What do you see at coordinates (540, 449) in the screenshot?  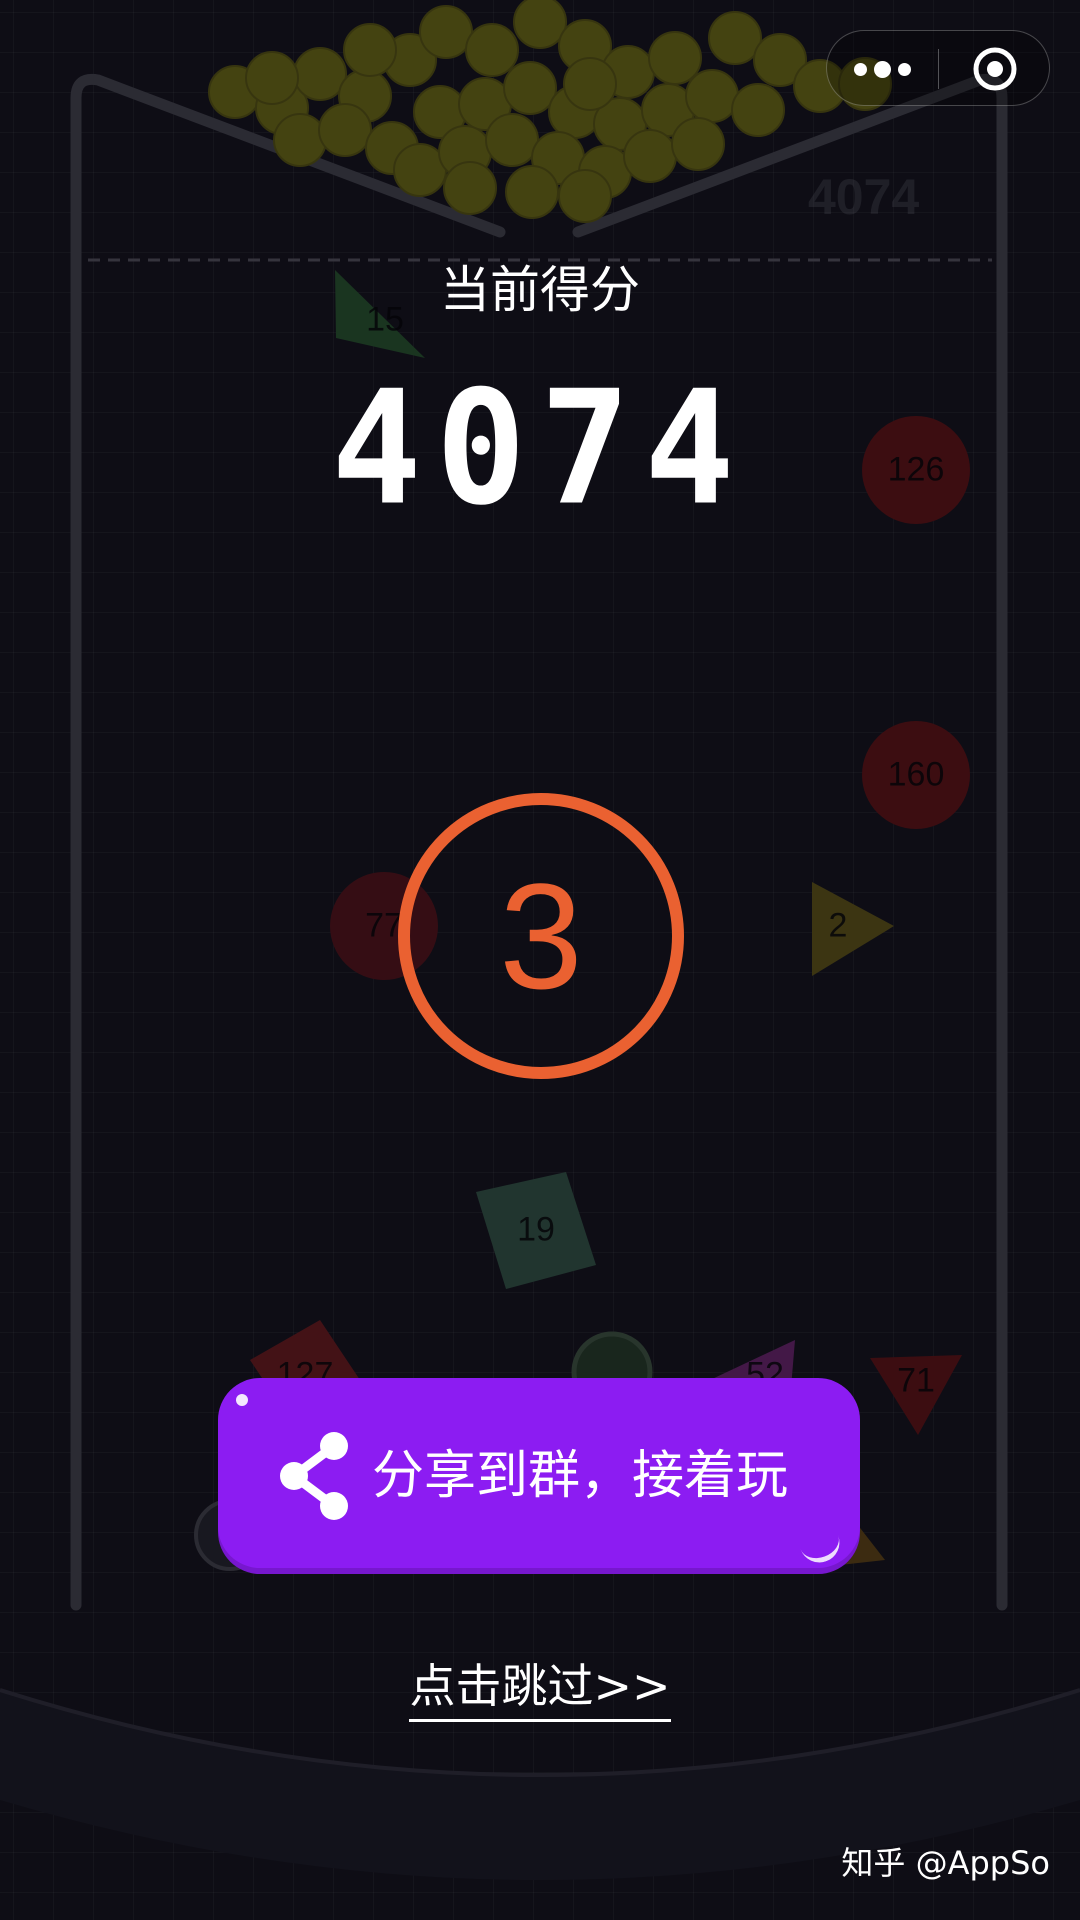 I see `score-value: 4074` at bounding box center [540, 449].